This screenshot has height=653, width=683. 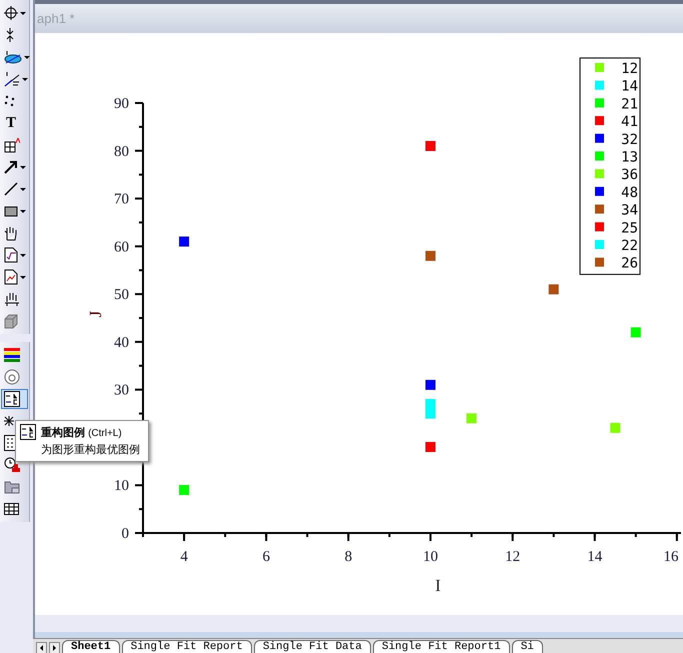 What do you see at coordinates (312, 646) in the screenshot?
I see `sheet-tab: Single Fit Data` at bounding box center [312, 646].